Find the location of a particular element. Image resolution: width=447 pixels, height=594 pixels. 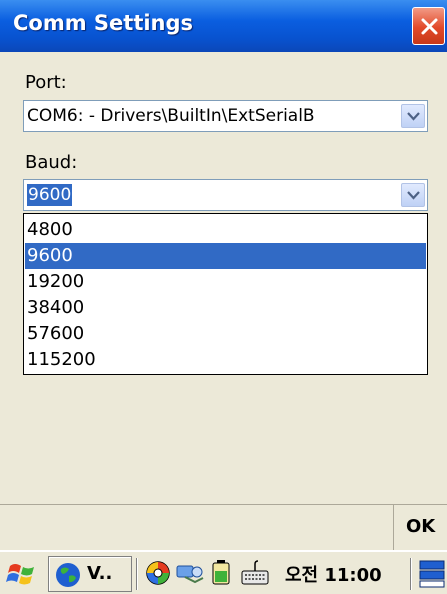

baud-option-4800: 4800 is located at coordinates (225, 230).